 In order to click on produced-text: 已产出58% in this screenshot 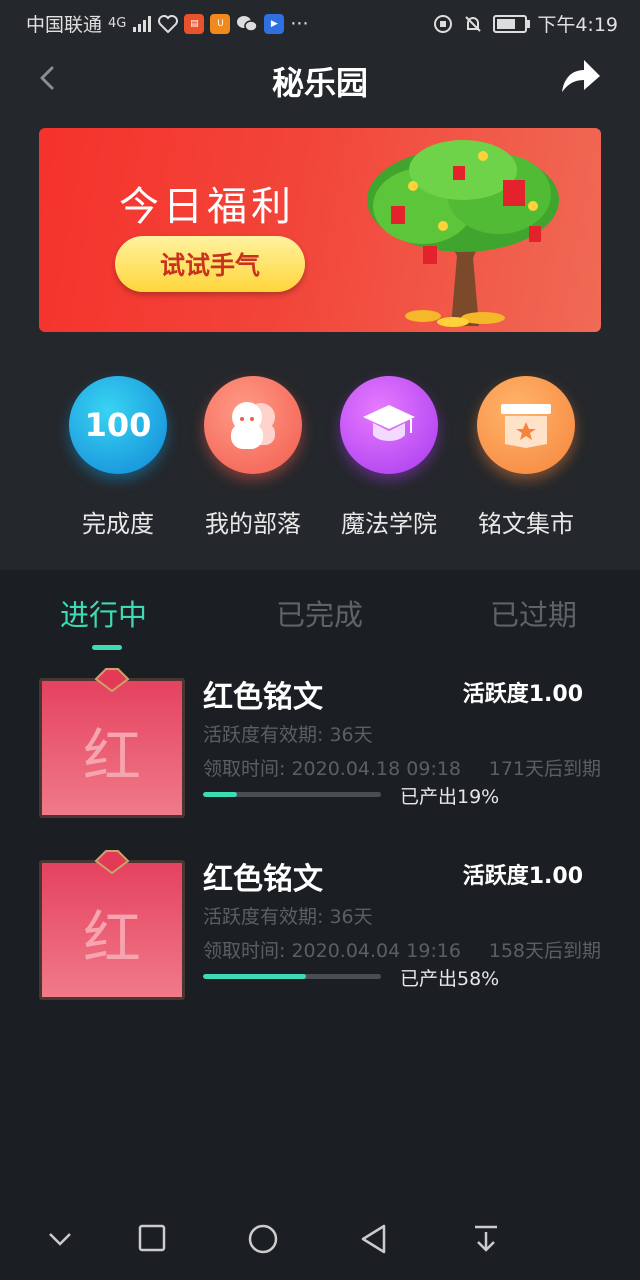, I will do `click(450, 979)`.